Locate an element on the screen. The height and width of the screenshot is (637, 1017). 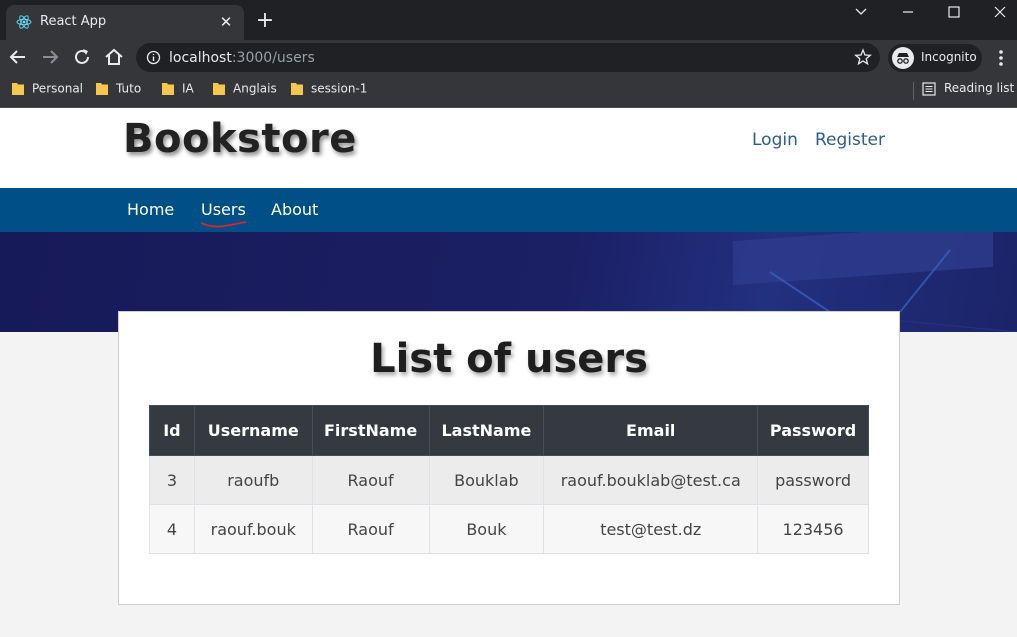
cell-username: raoufb is located at coordinates (253, 480).